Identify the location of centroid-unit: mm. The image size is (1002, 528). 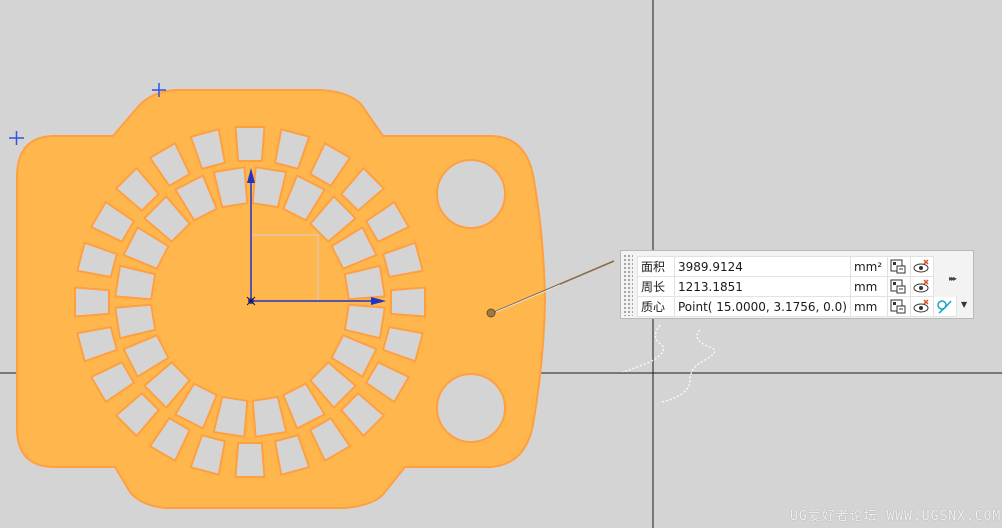
(868, 306).